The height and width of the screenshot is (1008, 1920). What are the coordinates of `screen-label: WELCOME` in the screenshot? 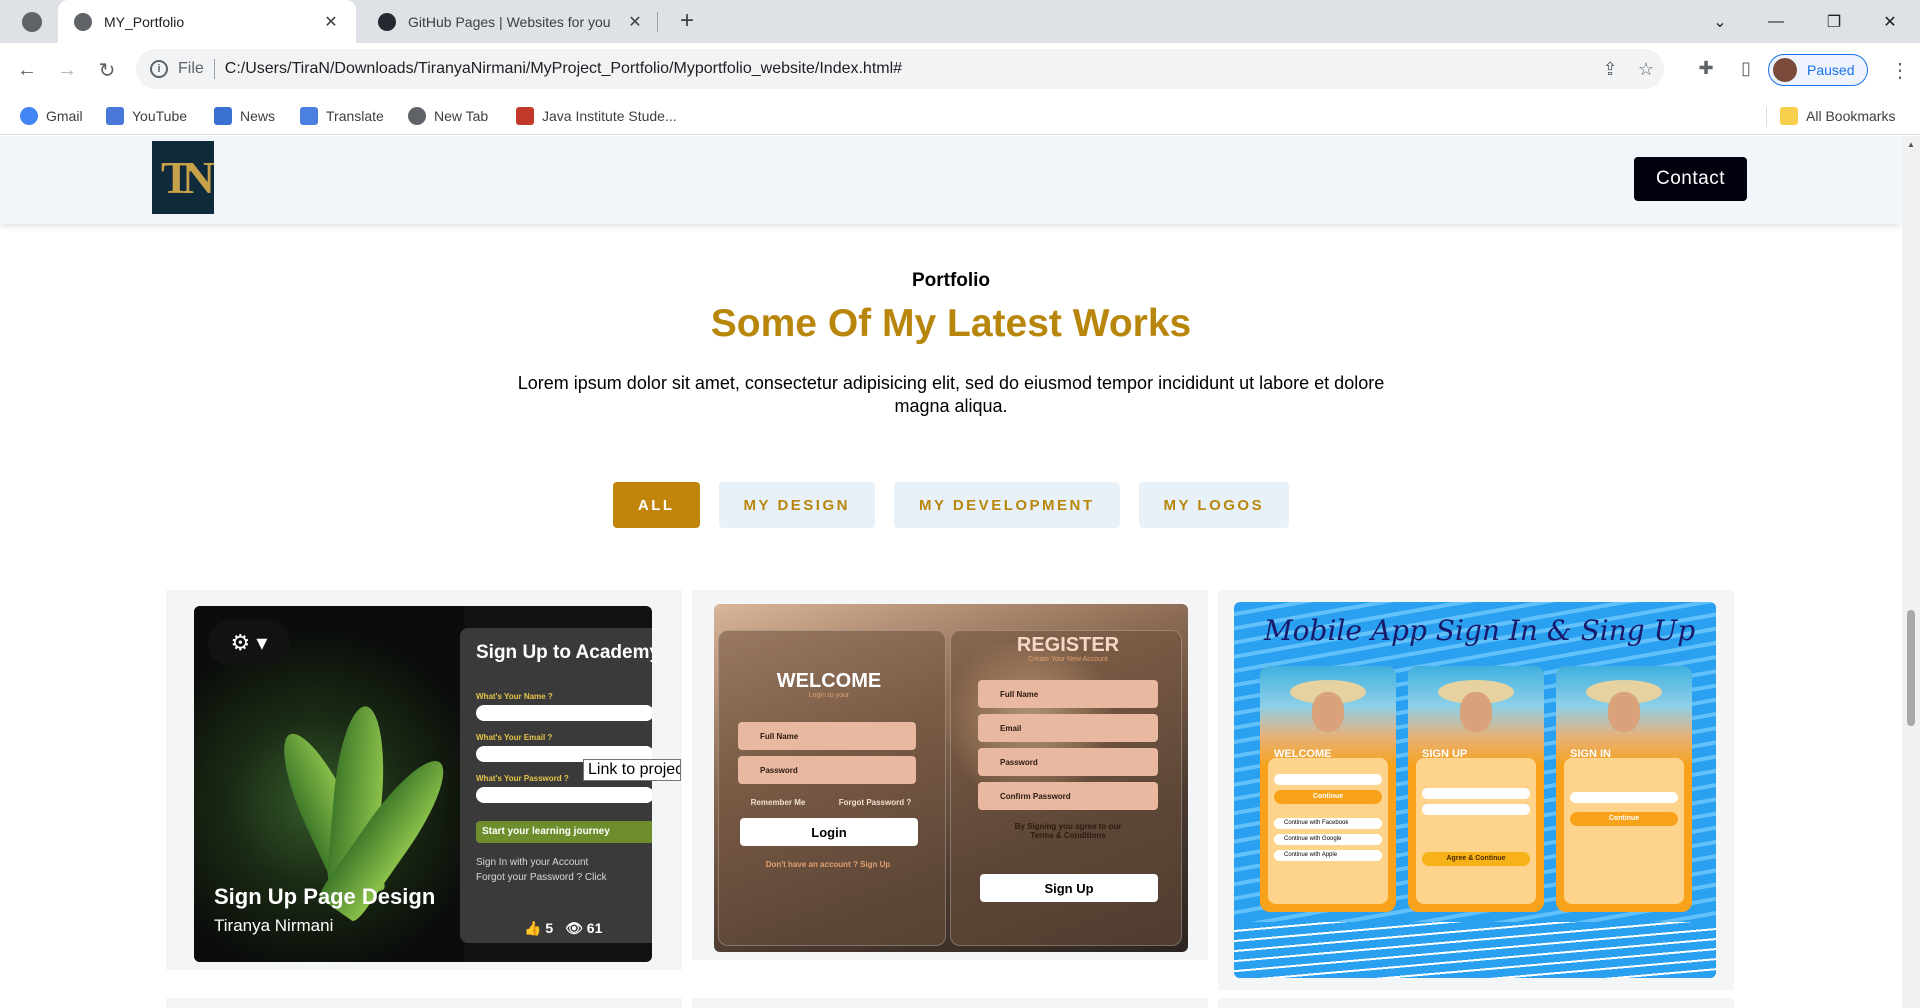 It's located at (1303, 754).